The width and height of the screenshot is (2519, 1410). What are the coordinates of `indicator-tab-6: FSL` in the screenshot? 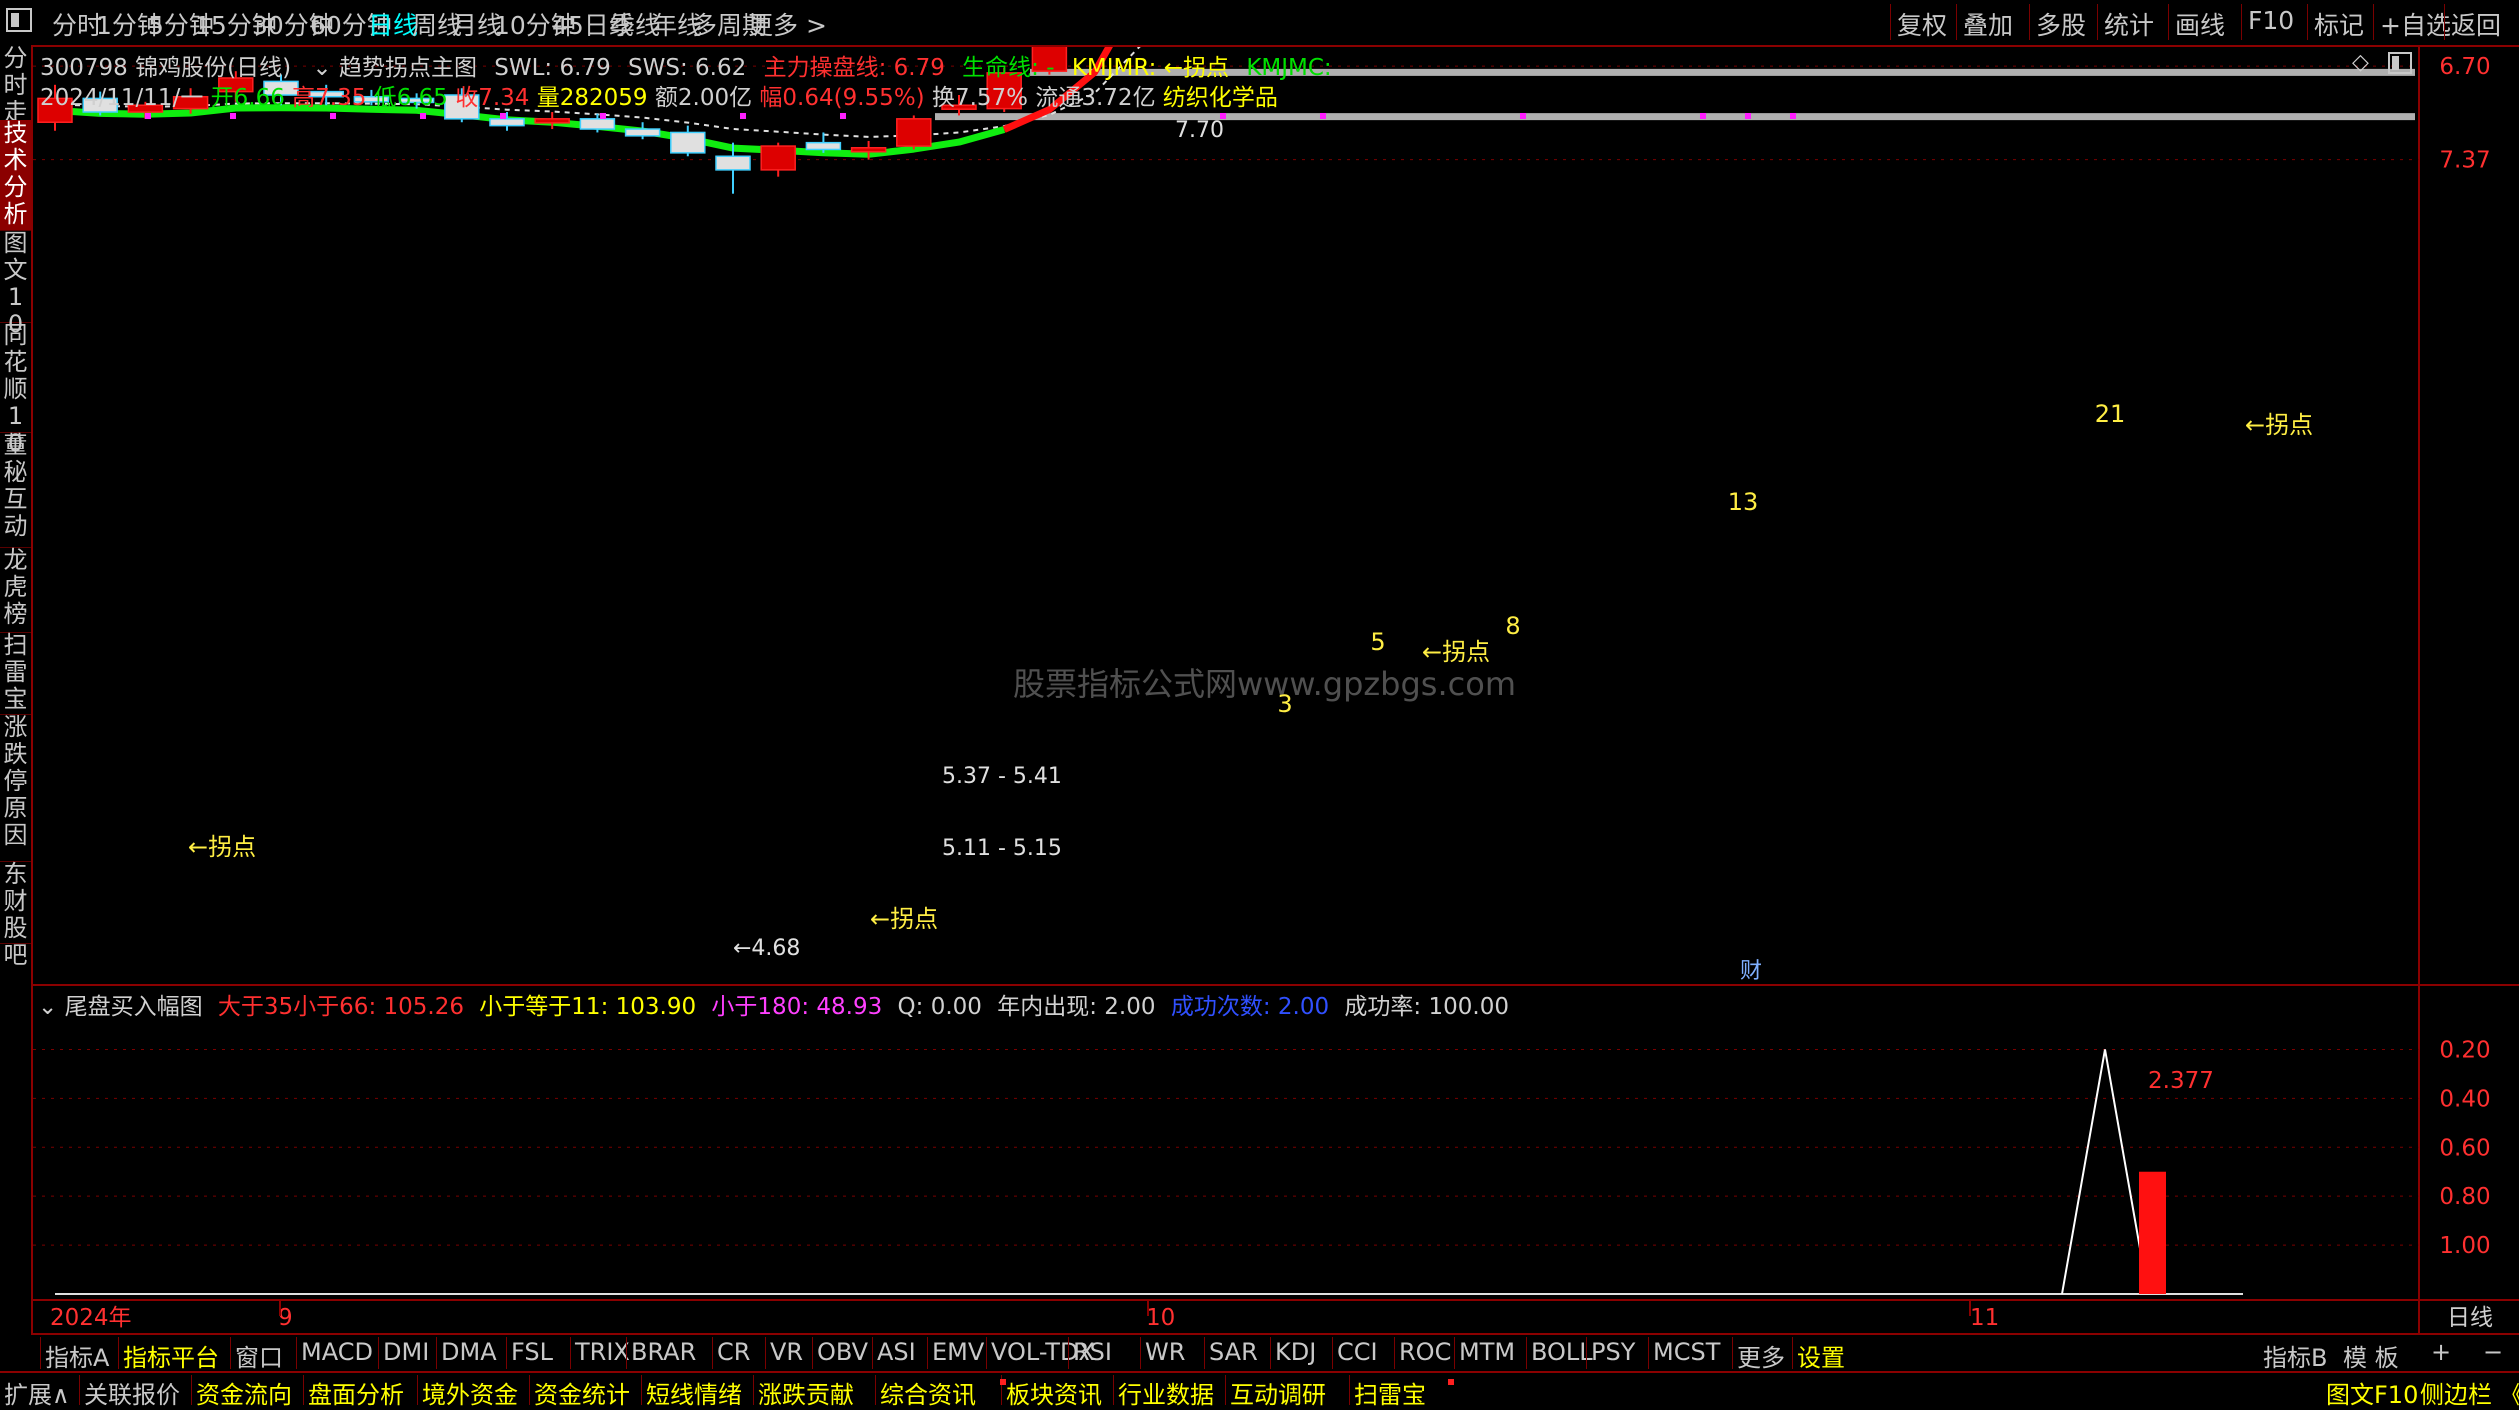 It's located at (532, 1352).